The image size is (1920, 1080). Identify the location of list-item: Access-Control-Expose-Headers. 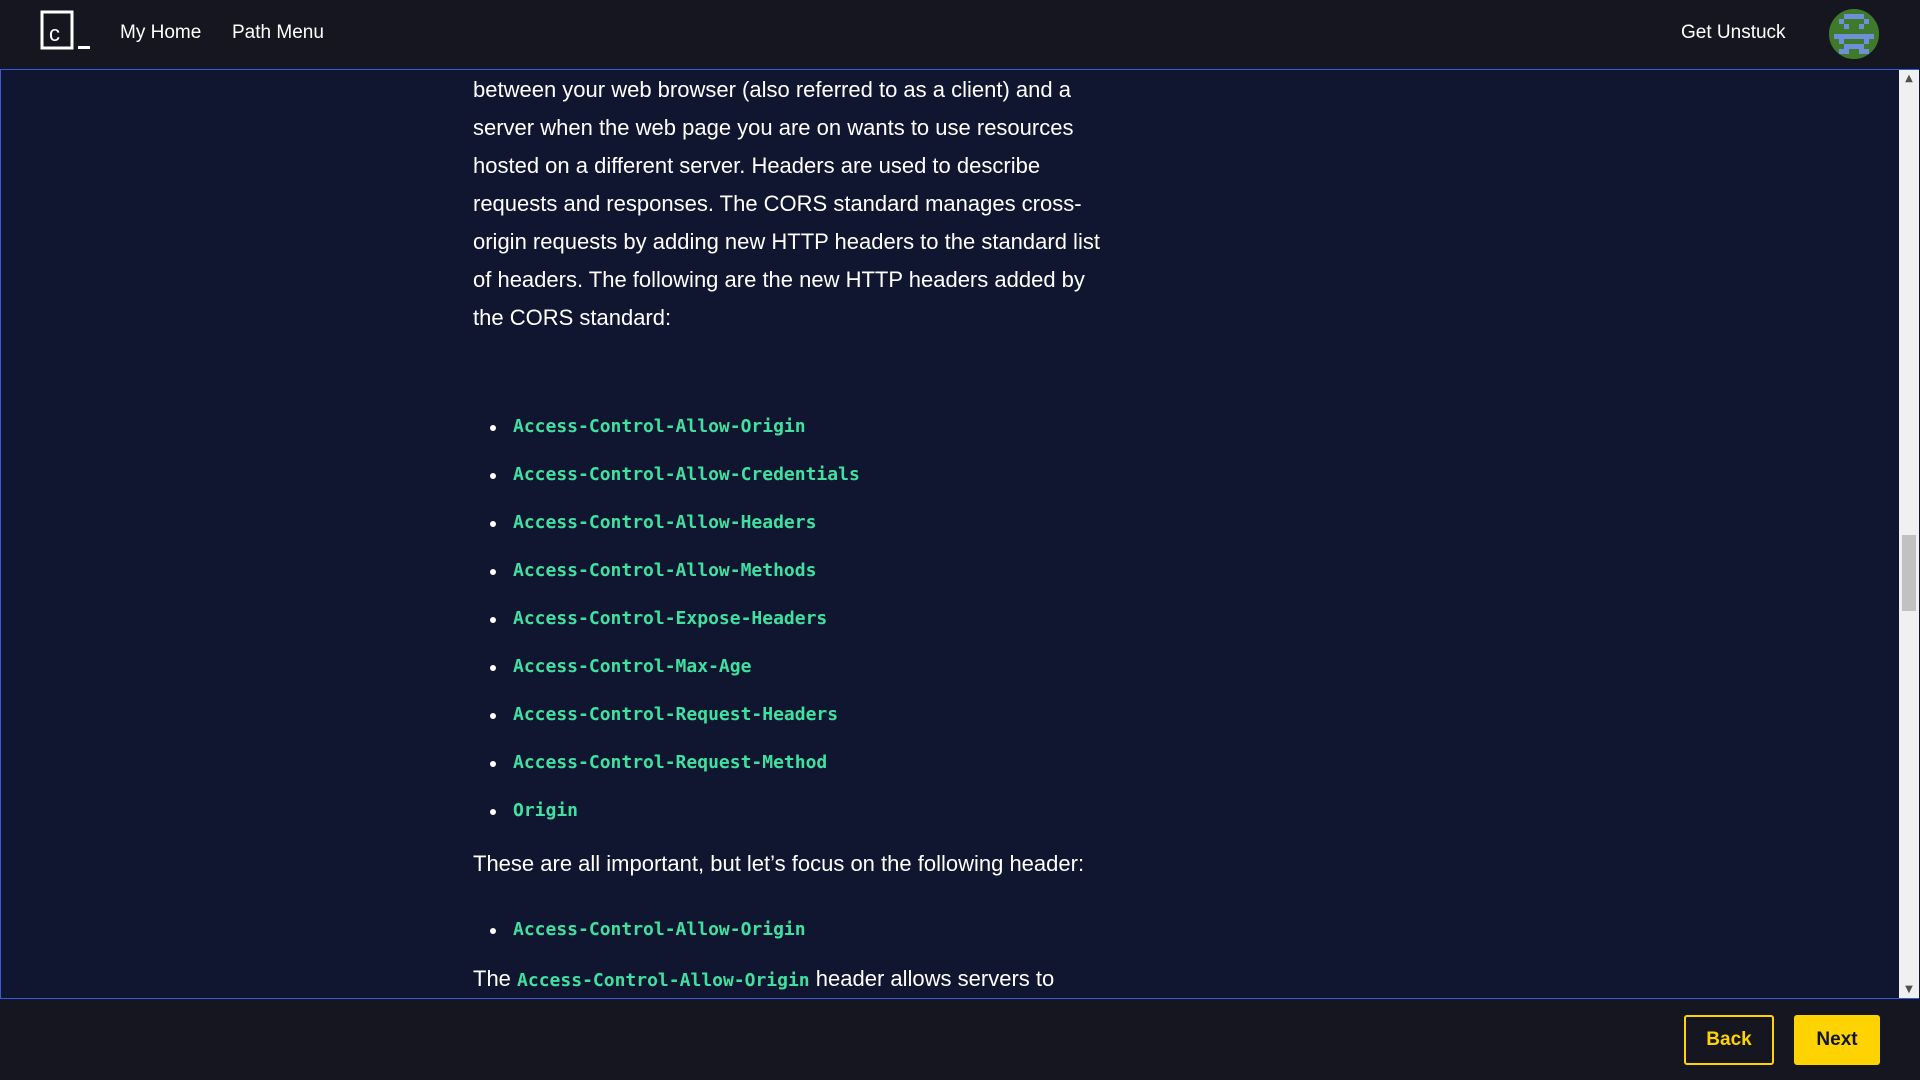
(793, 619).